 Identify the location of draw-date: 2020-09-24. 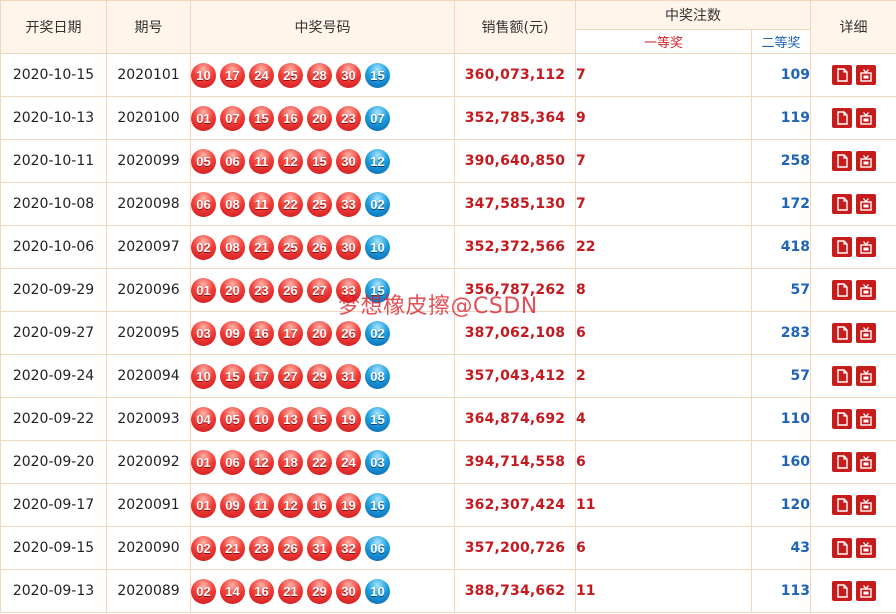
(53, 376).